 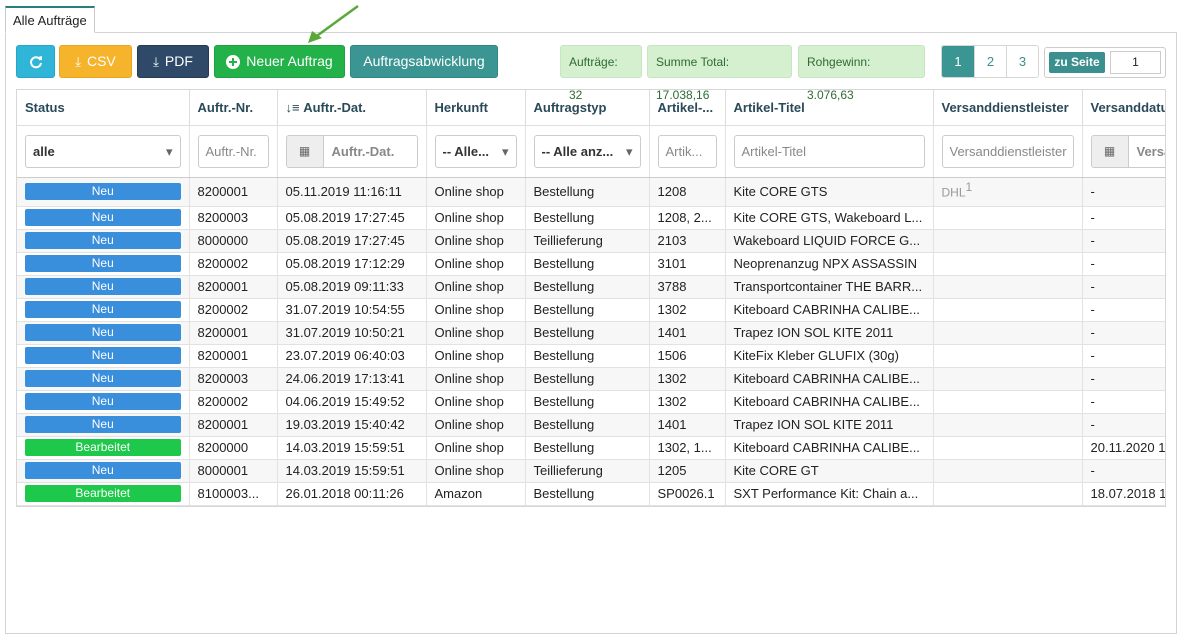 I want to click on col-origin: Herkunft, so click(x=476, y=108).